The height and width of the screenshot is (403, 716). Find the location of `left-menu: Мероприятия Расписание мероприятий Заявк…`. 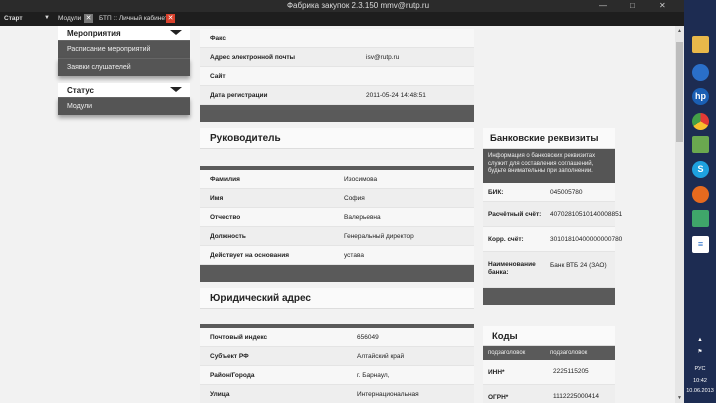

left-menu: Мероприятия Расписание мероприятий Заявк… is located at coordinates (124, 73).